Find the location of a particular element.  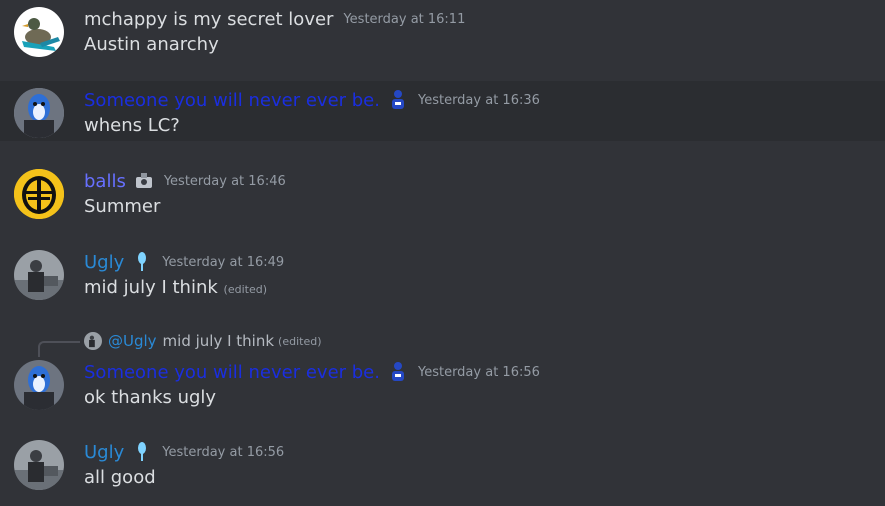

reply-preview-text: mid july I think is located at coordinates (218, 341).